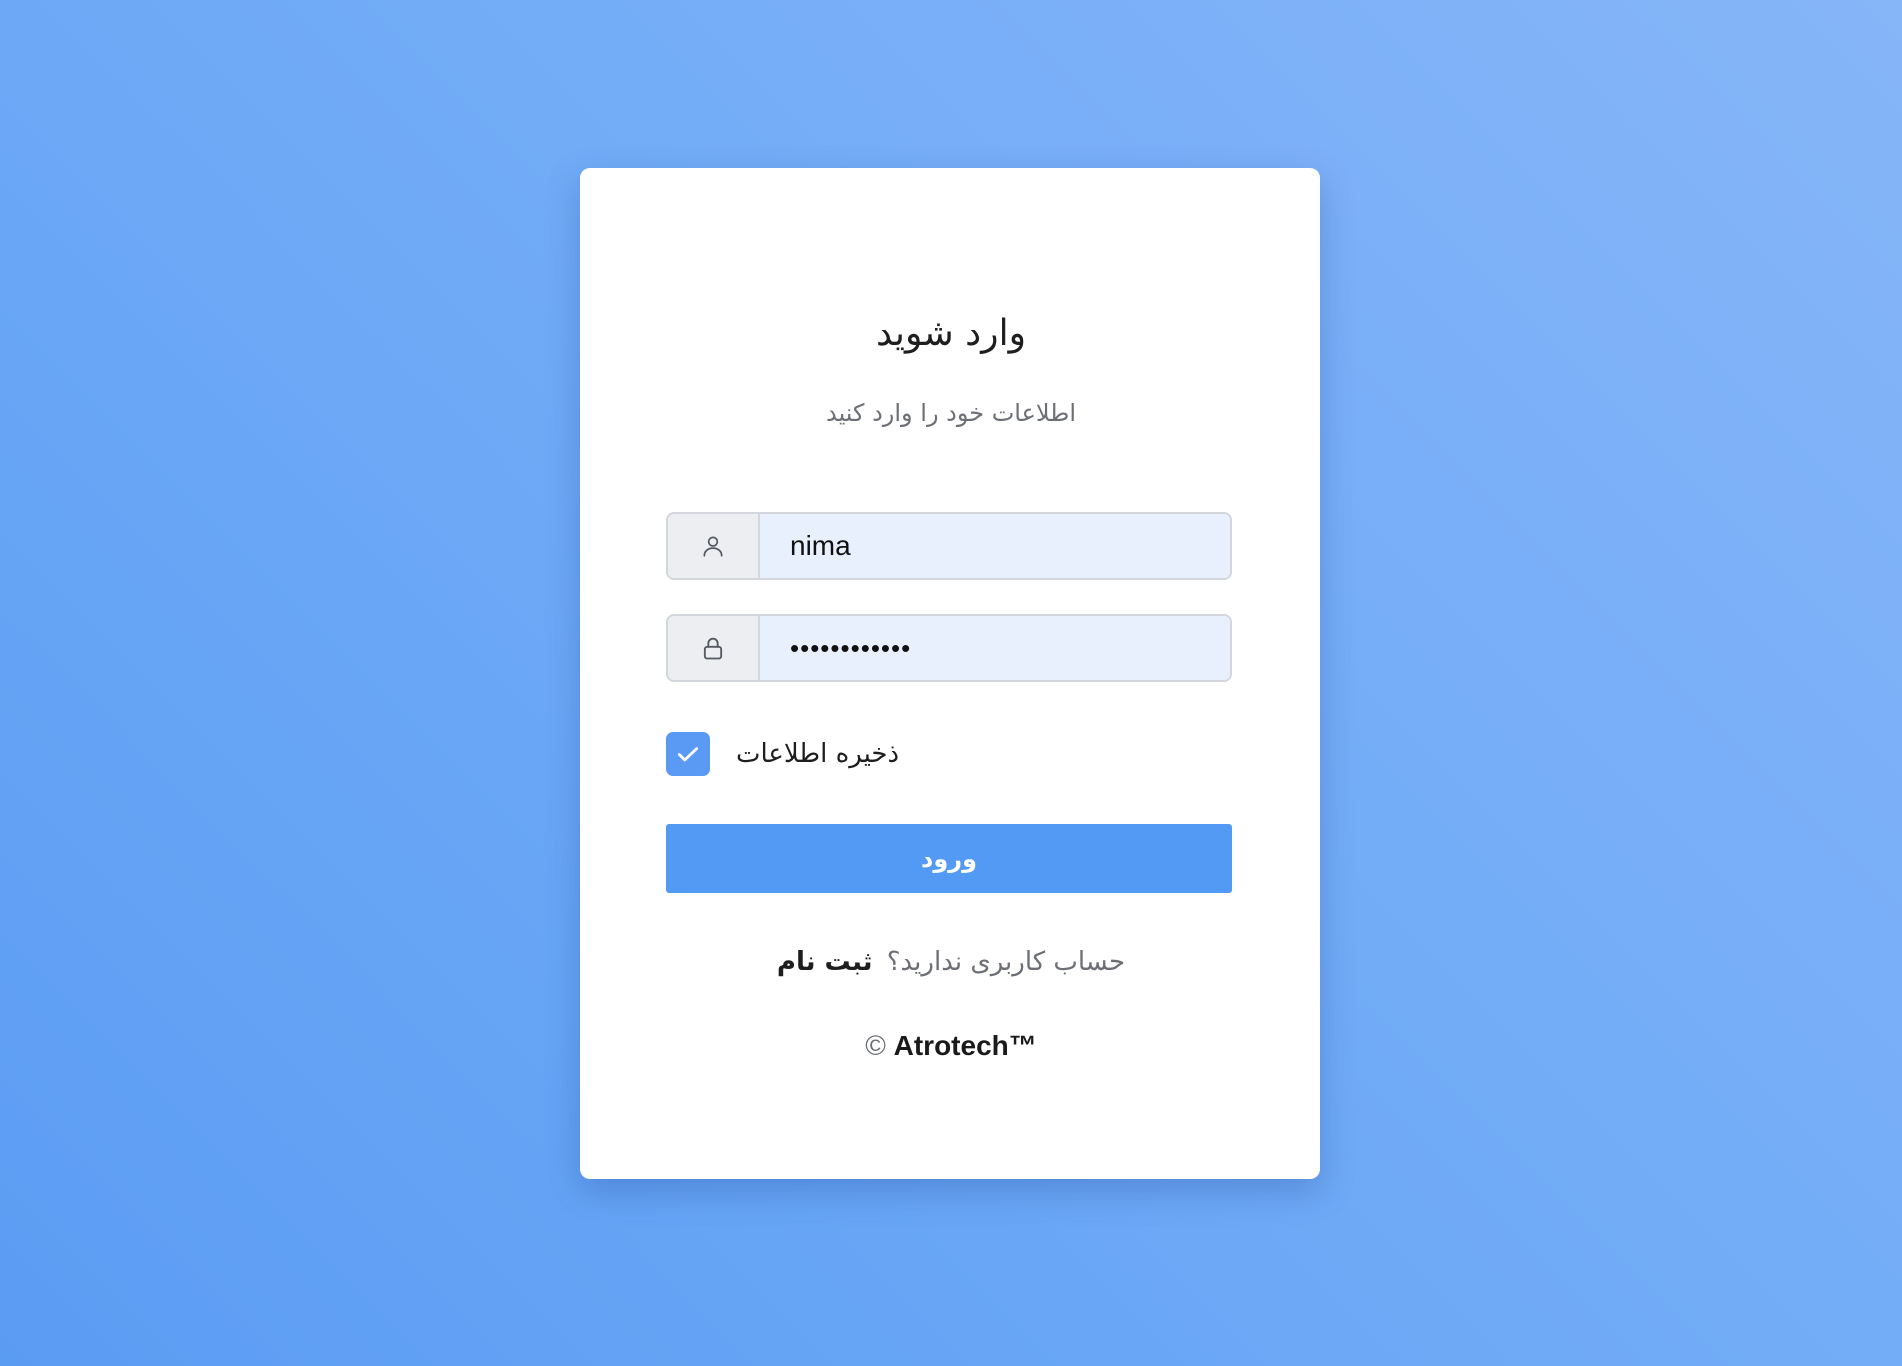  Describe the element at coordinates (995, 546) in the screenshot. I see `username-input` at that location.